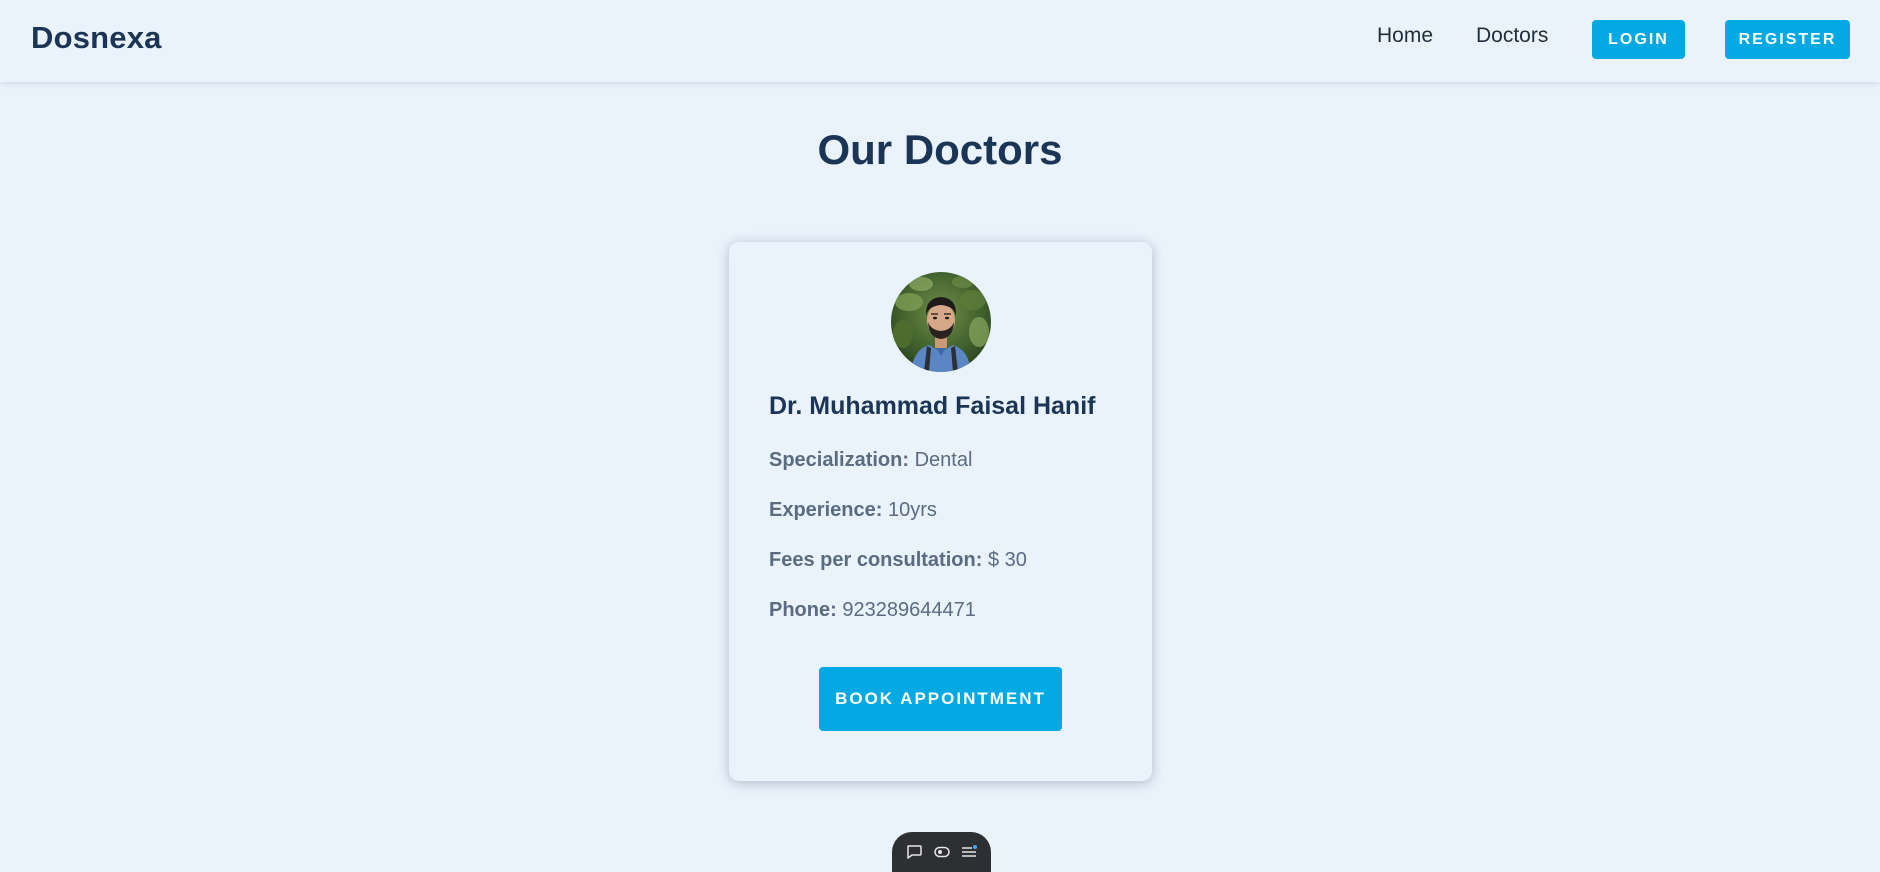  What do you see at coordinates (96, 38) in the screenshot?
I see `site-logo: Dosnexa` at bounding box center [96, 38].